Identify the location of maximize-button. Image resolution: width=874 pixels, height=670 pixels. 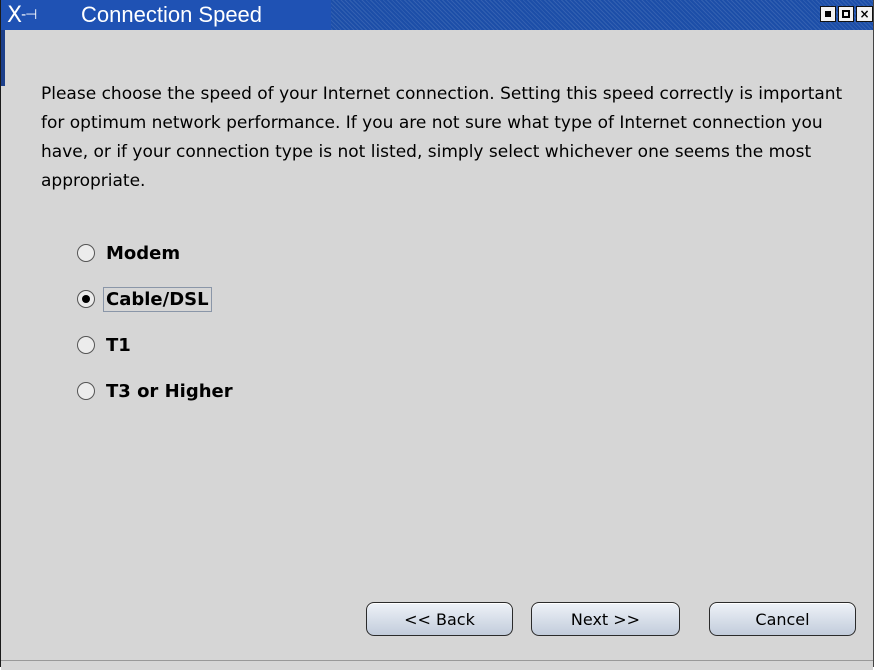
(846, 14).